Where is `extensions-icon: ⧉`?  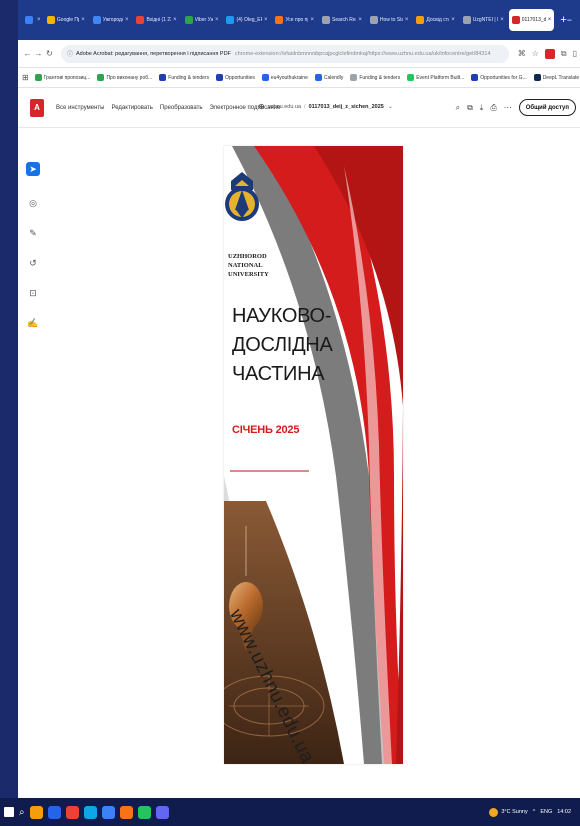 extensions-icon: ⧉ is located at coordinates (564, 54).